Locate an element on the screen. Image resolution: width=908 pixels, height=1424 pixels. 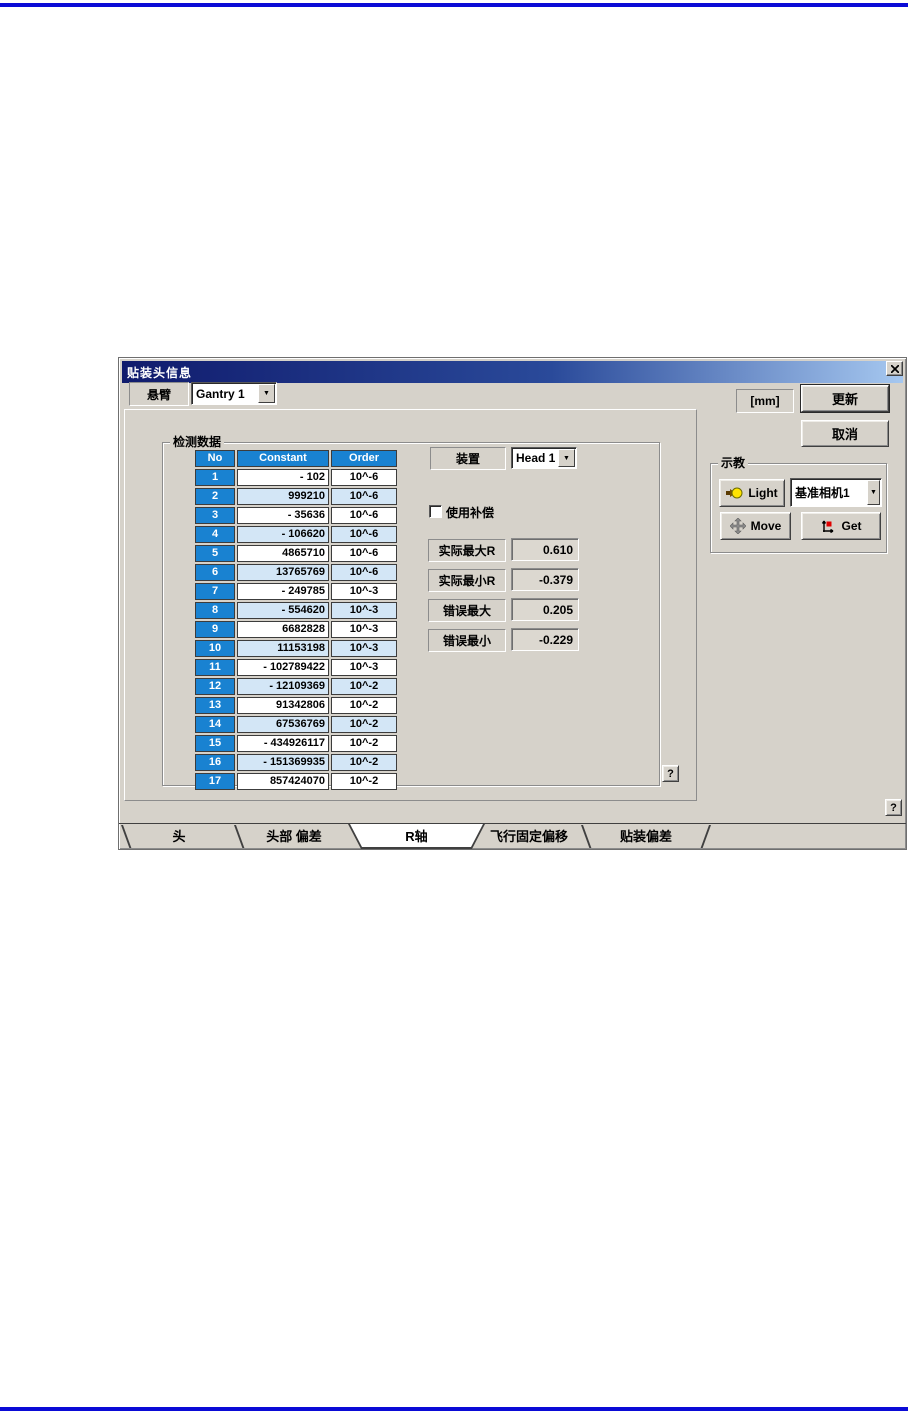
device-dropdown-button: ▼ is located at coordinates (566, 458).